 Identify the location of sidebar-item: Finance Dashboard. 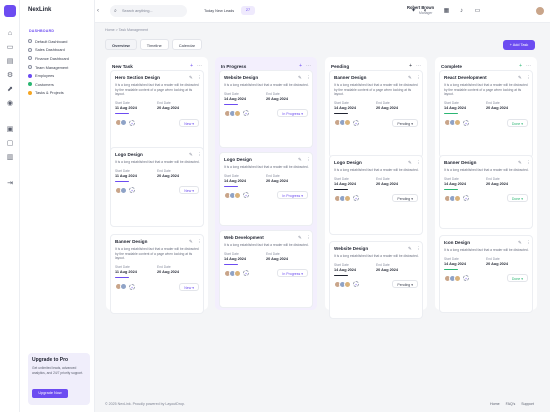
(60, 58).